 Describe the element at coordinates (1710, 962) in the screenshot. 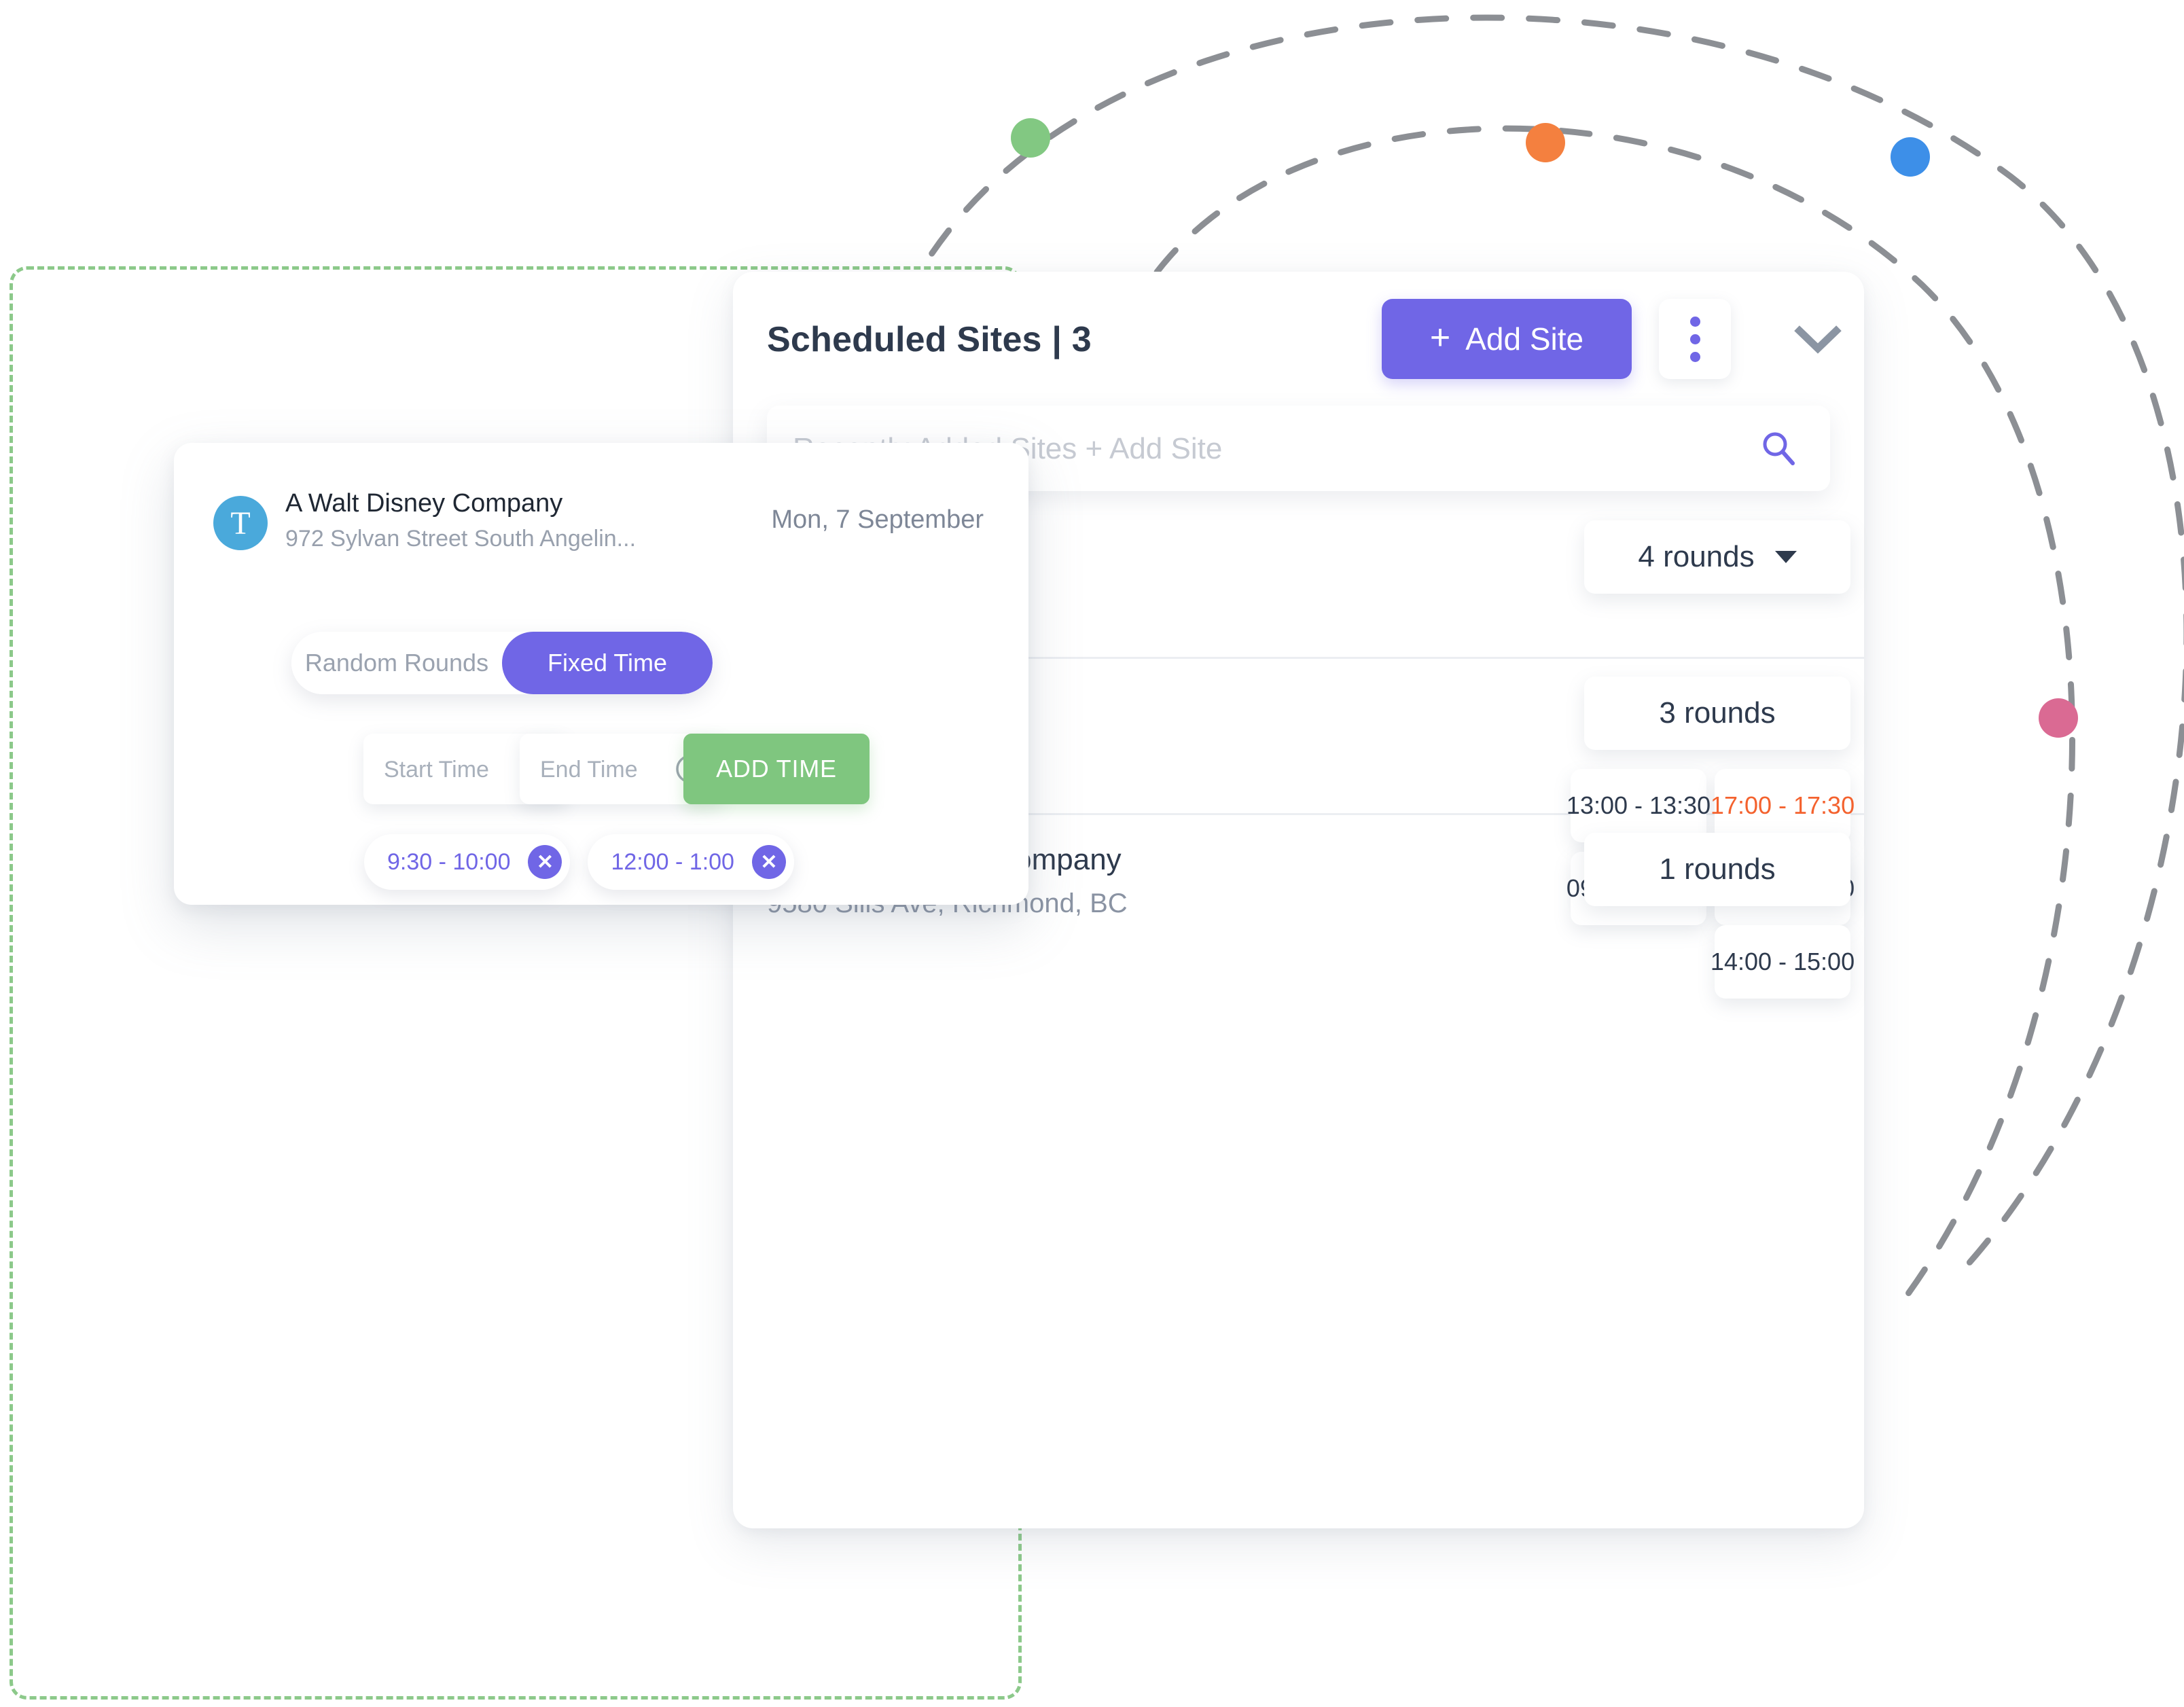

I see `time-slot-grid: 14:00 - 15:00` at that location.